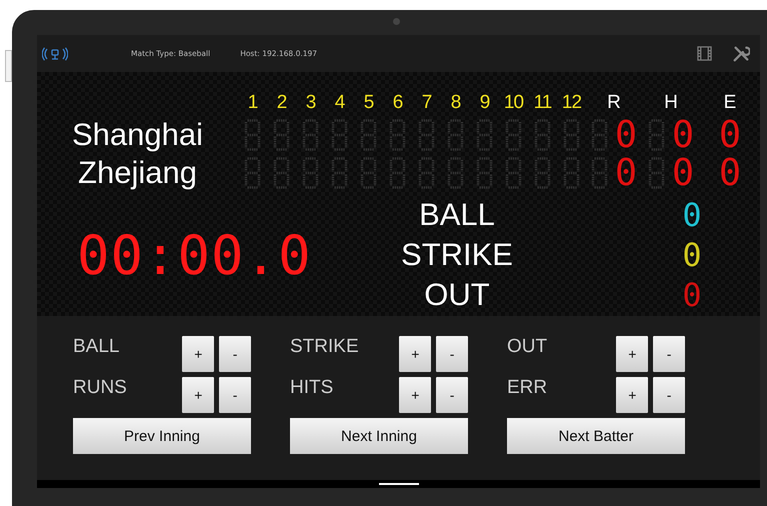 This screenshot has width=767, height=506. Describe the element at coordinates (96, 347) in the screenshot. I see `stat-label: BALL` at that location.